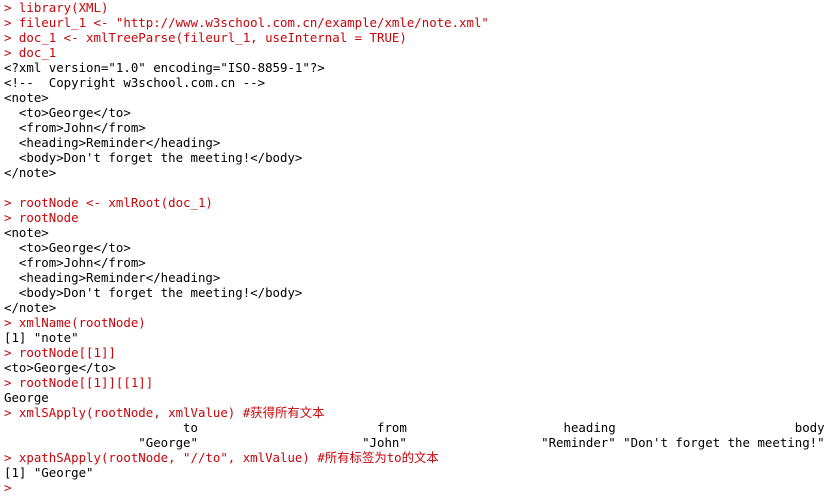  Describe the element at coordinates (75, 322) in the screenshot. I see `console-input-line: > xmlName(rootNode)` at that location.